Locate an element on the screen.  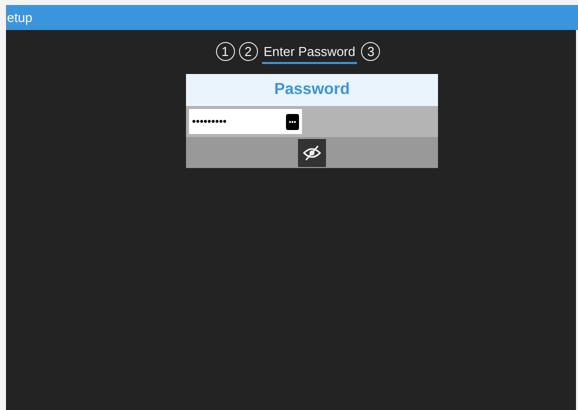
toggle-visibility-button is located at coordinates (312, 152).